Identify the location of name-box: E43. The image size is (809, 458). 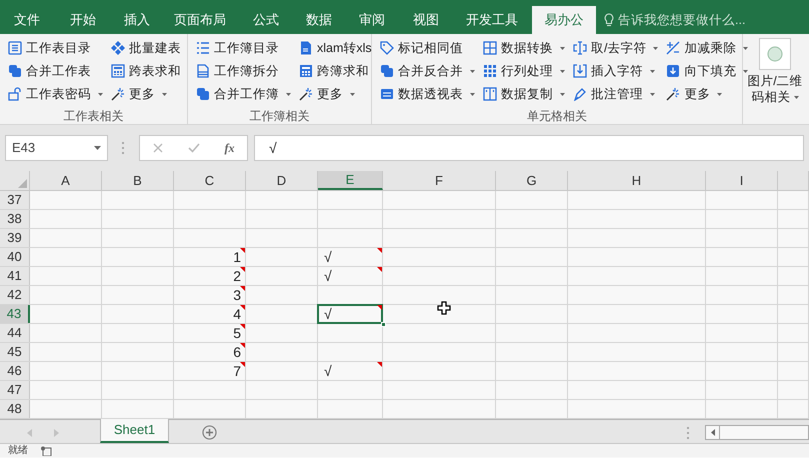
(56, 148).